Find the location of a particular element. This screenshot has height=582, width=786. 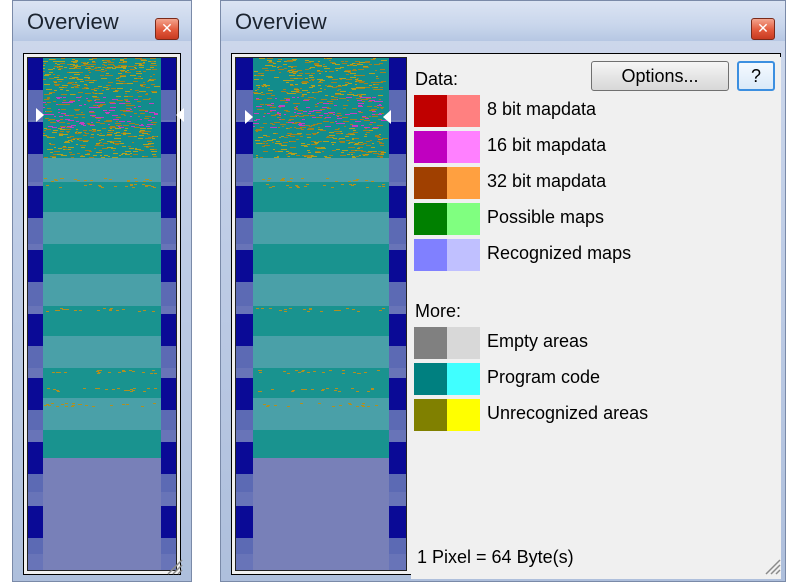

swatch-light is located at coordinates (463, 415).